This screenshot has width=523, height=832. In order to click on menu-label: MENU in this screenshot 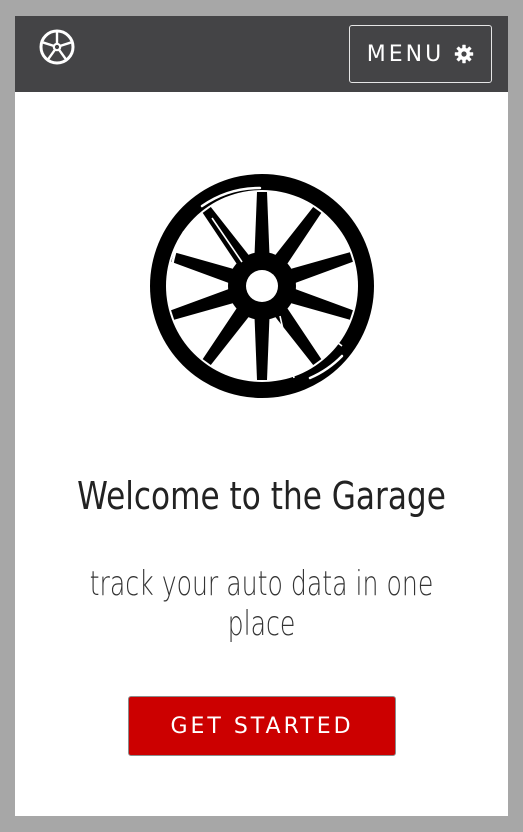, I will do `click(405, 54)`.